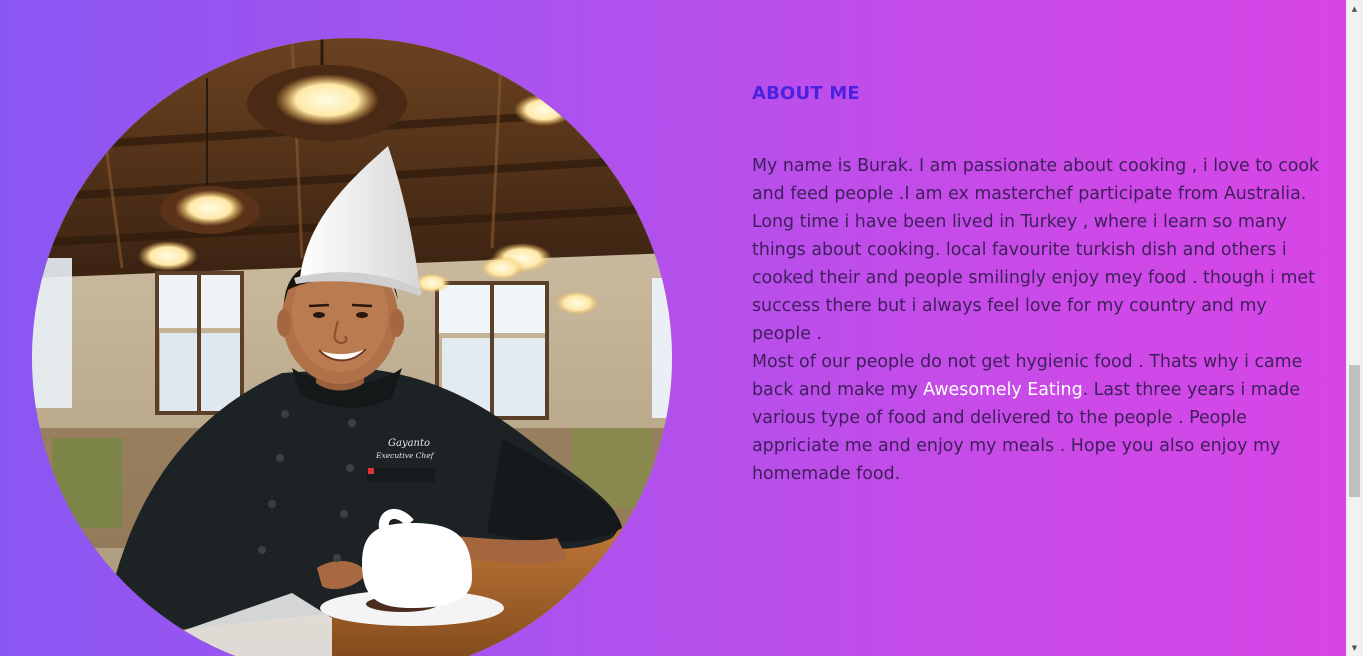 The width and height of the screenshot is (1363, 656). I want to click on scrollbar-thumb, so click(1354, 431).